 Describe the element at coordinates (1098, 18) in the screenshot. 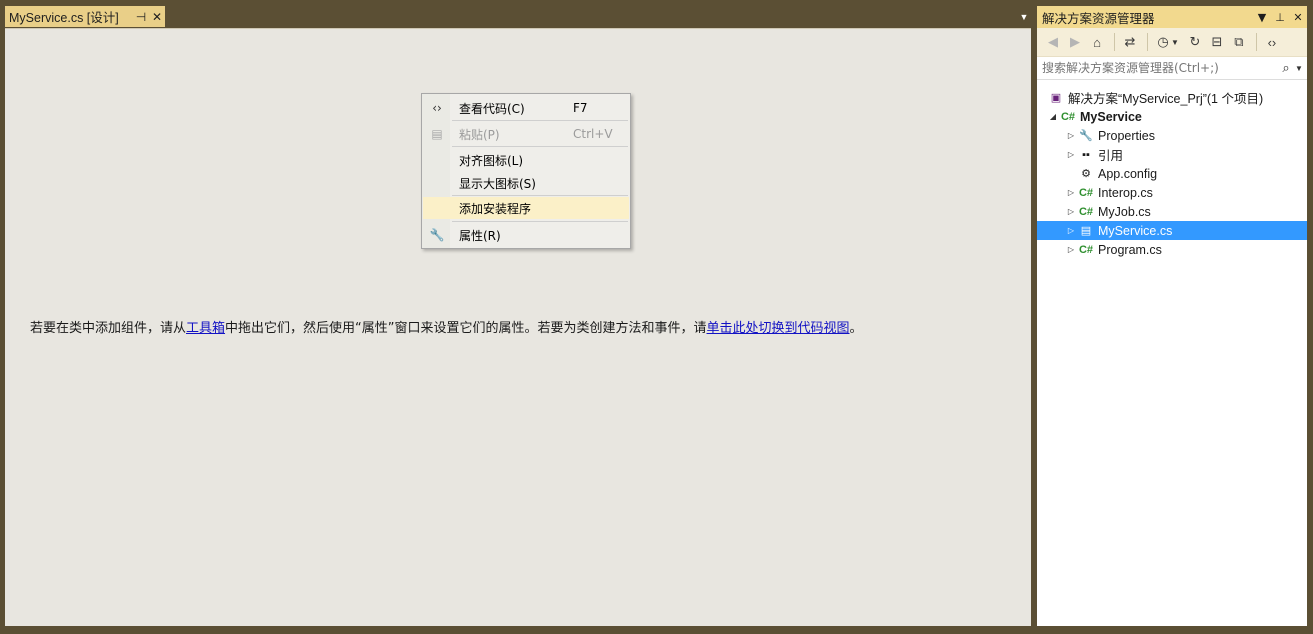

I see `solution-explorer-title: 解决方案资源管理器` at that location.